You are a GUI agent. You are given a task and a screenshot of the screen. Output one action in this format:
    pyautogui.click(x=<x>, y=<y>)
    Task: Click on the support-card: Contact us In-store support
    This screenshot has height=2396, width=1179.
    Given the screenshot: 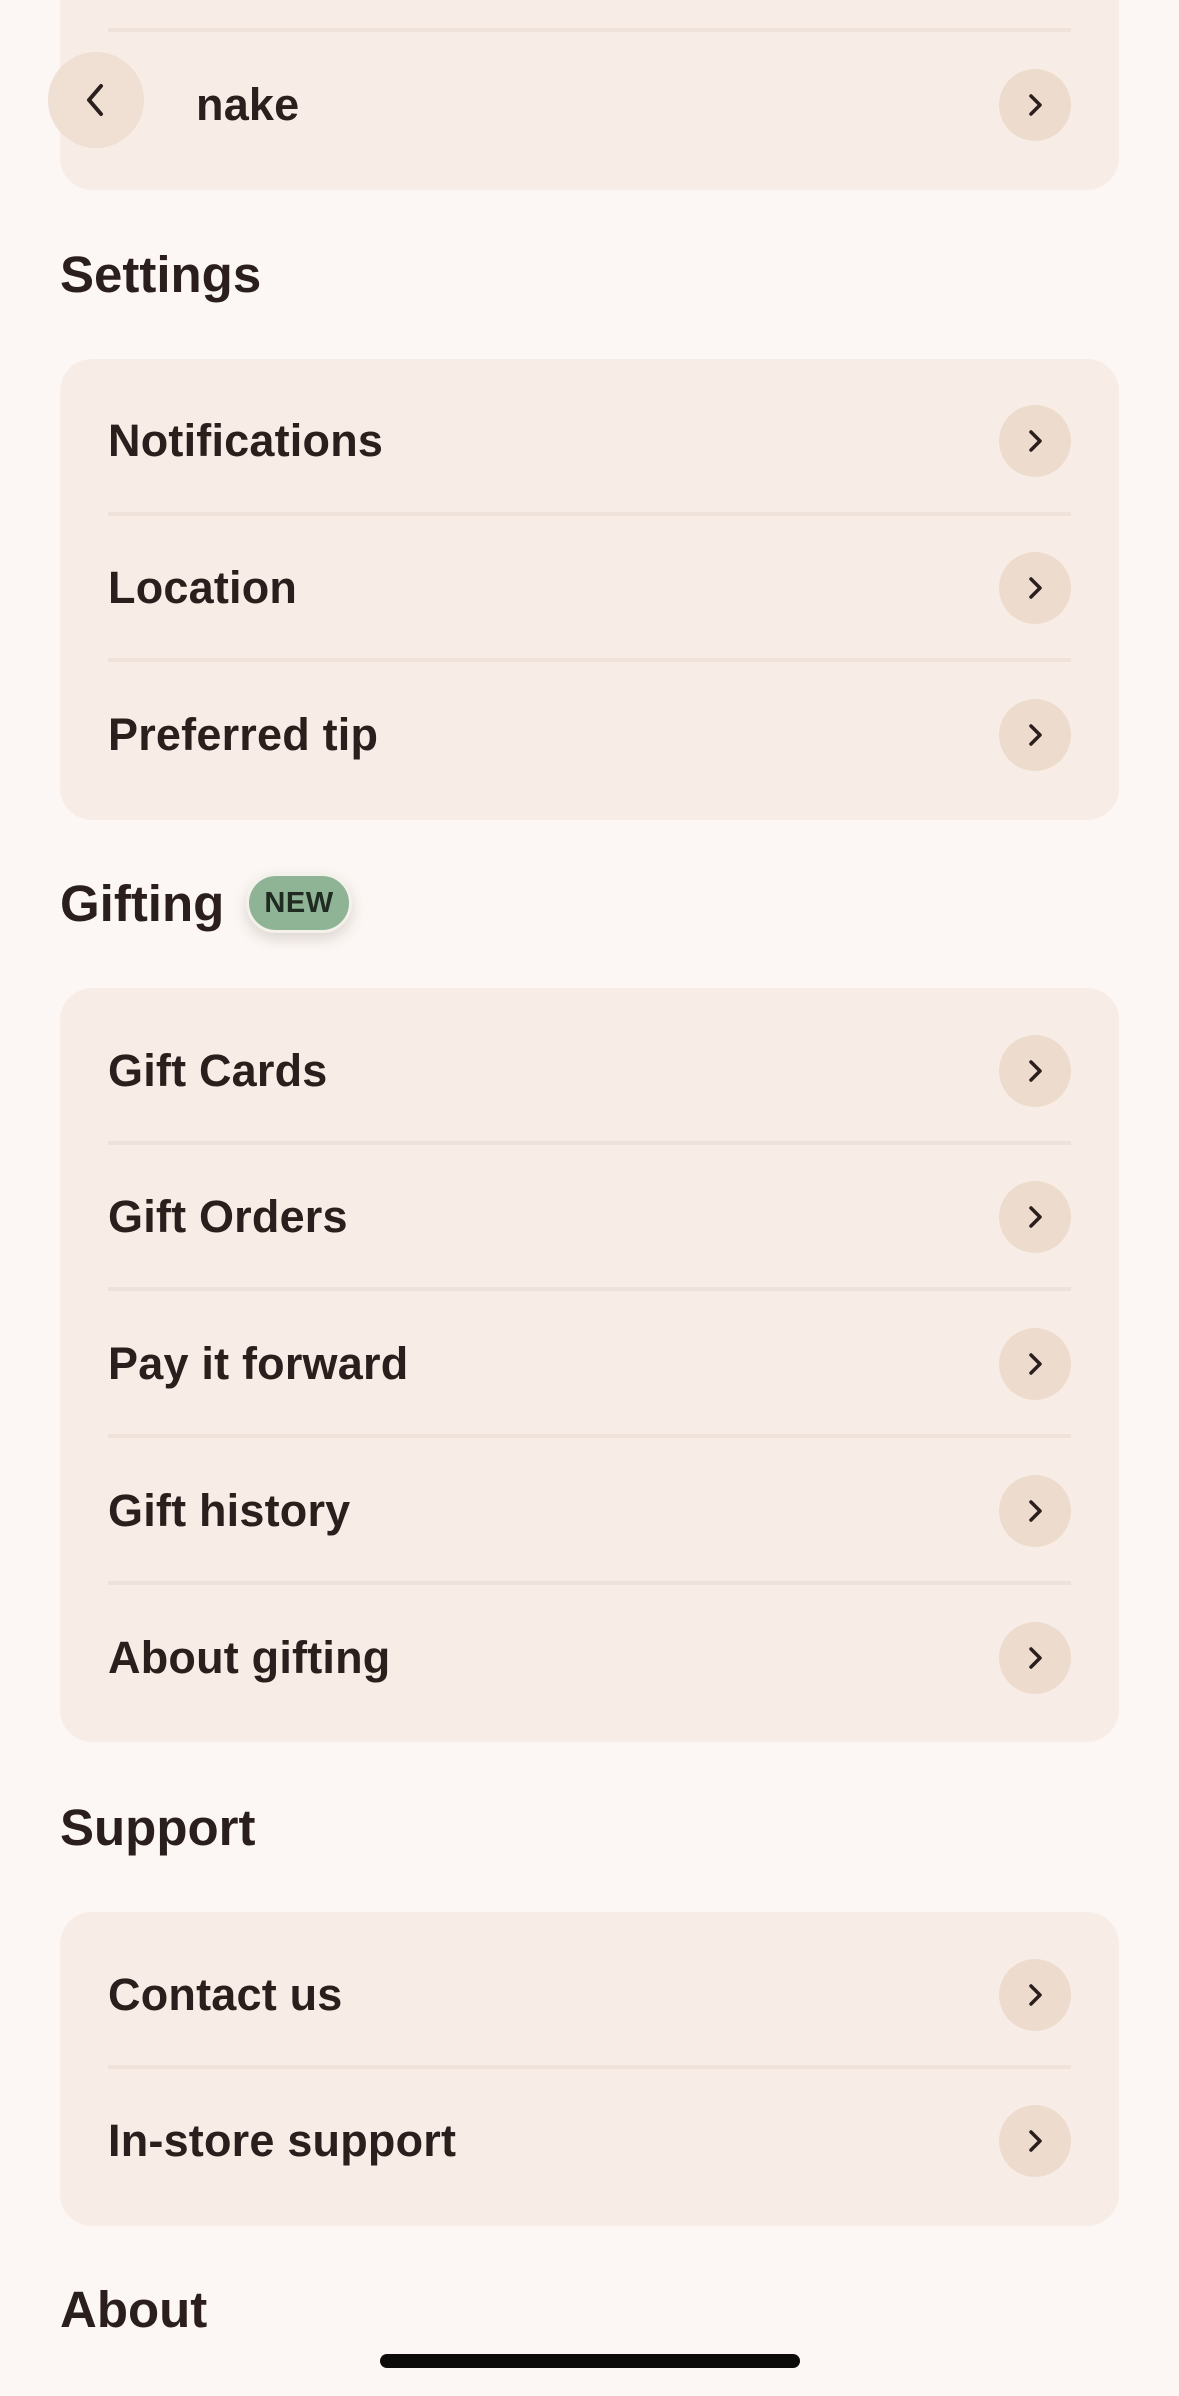 What is the action you would take?
    pyautogui.click(x=589, y=2069)
    